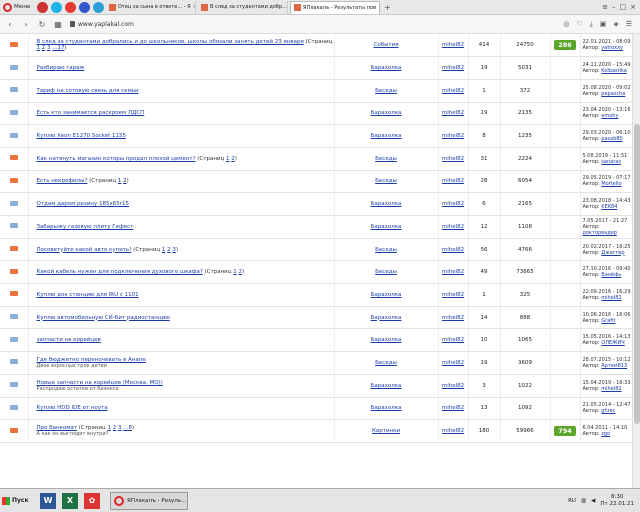 The image size is (640, 512). What do you see at coordinates (386, 431) in the screenshot?
I see `forum-link: Картинки` at bounding box center [386, 431].